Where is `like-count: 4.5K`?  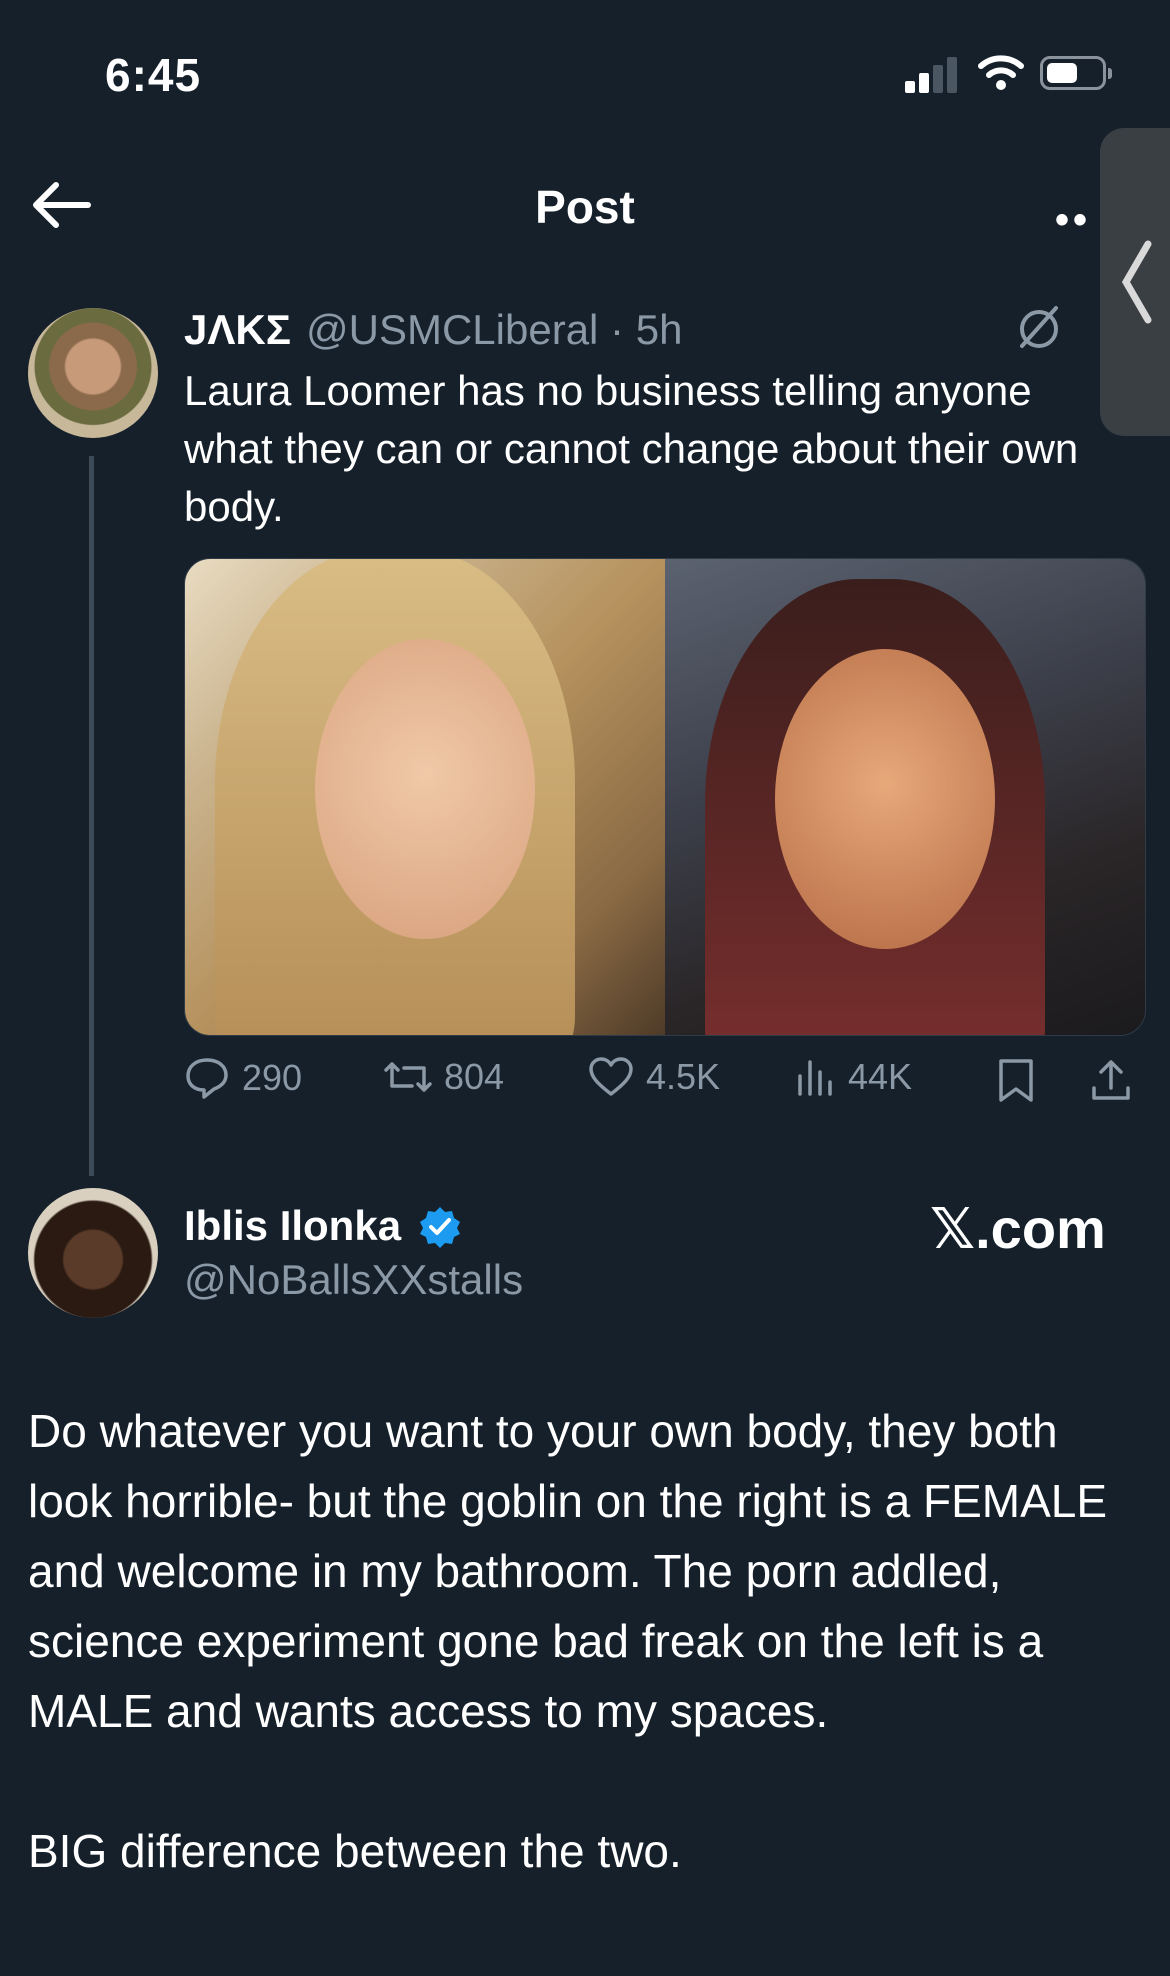
like-count: 4.5K is located at coordinates (683, 1076).